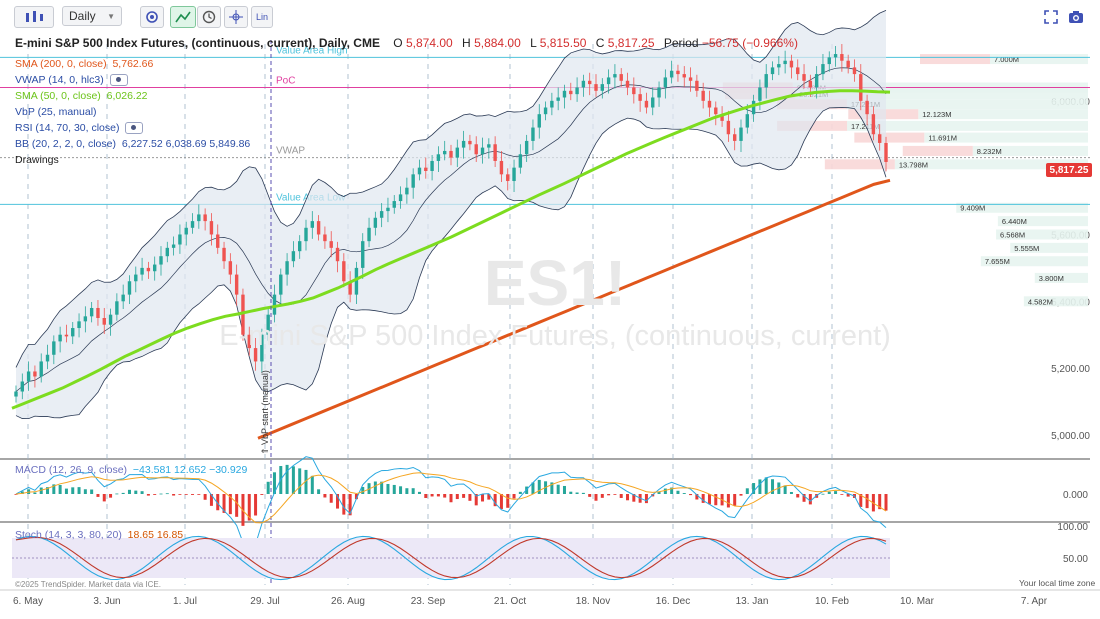 This screenshot has height=619, width=1100. Describe the element at coordinates (99, 535) in the screenshot. I see `stoch-legend: Stoch (14, 3, 3, 80, 20) 18.65 16.85` at that location.